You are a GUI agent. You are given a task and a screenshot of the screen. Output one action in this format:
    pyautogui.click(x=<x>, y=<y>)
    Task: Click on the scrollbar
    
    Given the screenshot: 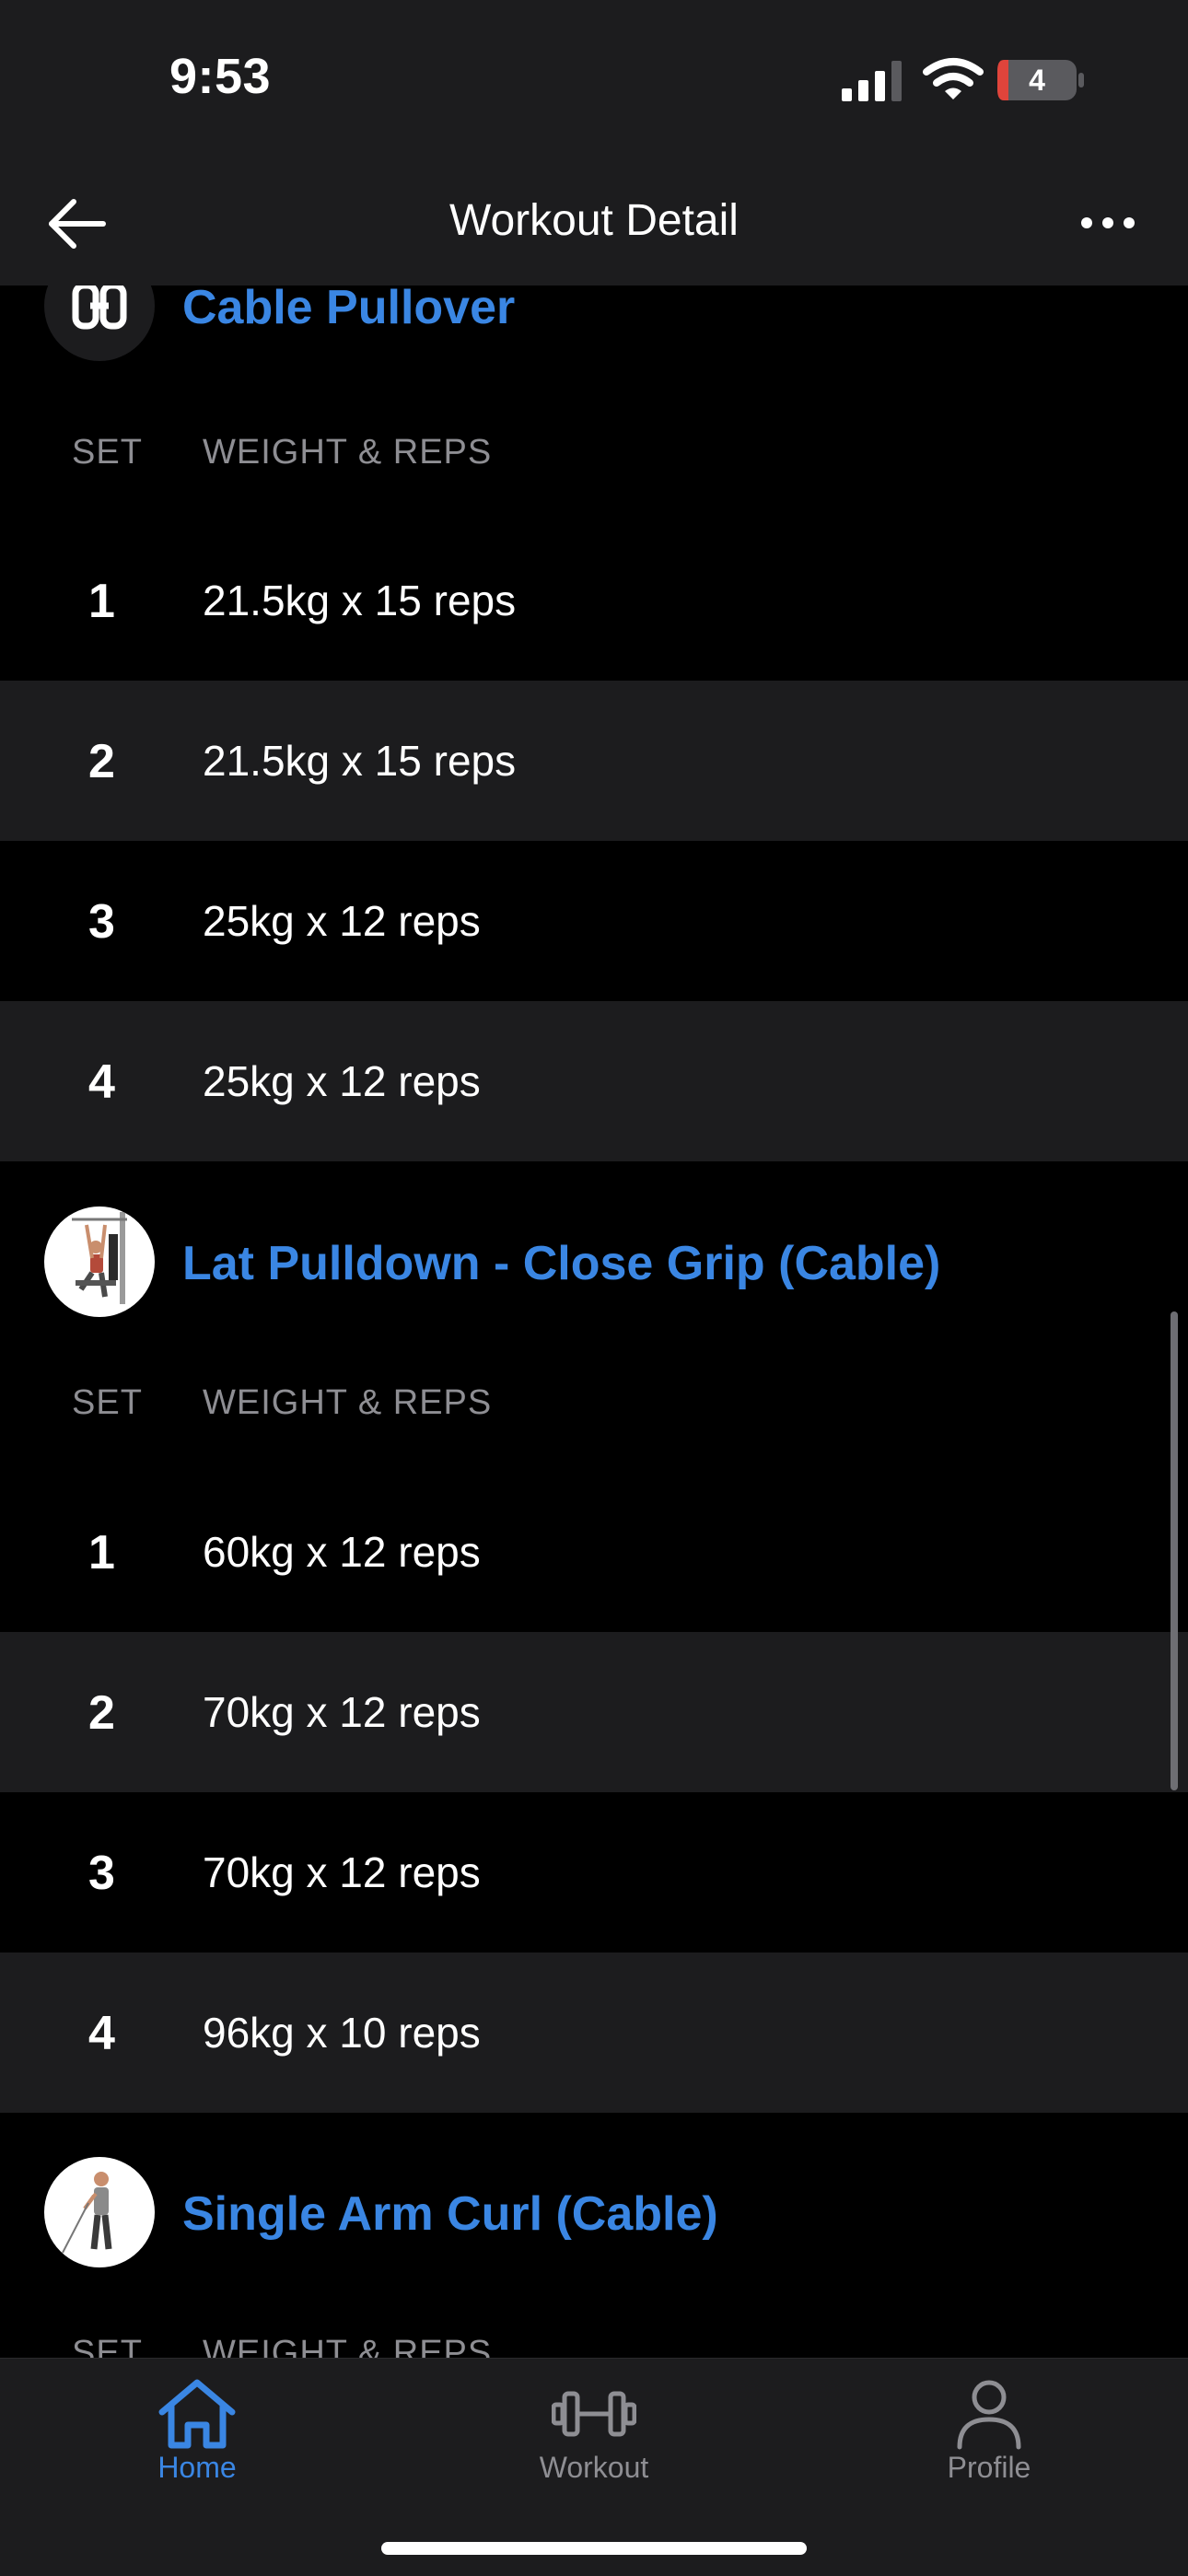 What is the action you would take?
    pyautogui.click(x=1174, y=1550)
    